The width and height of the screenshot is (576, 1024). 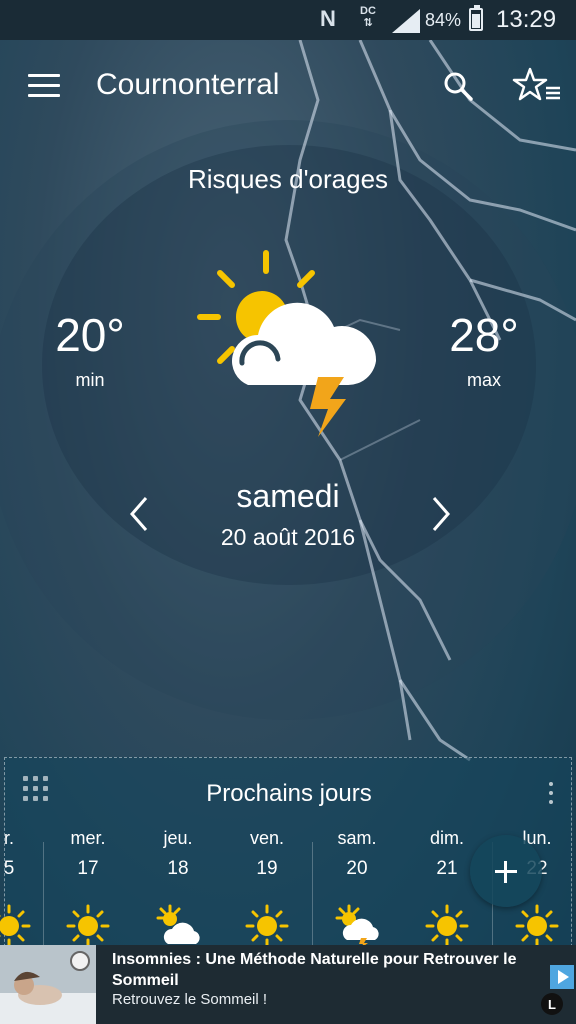 I want to click on ad-image, so click(x=48, y=984).